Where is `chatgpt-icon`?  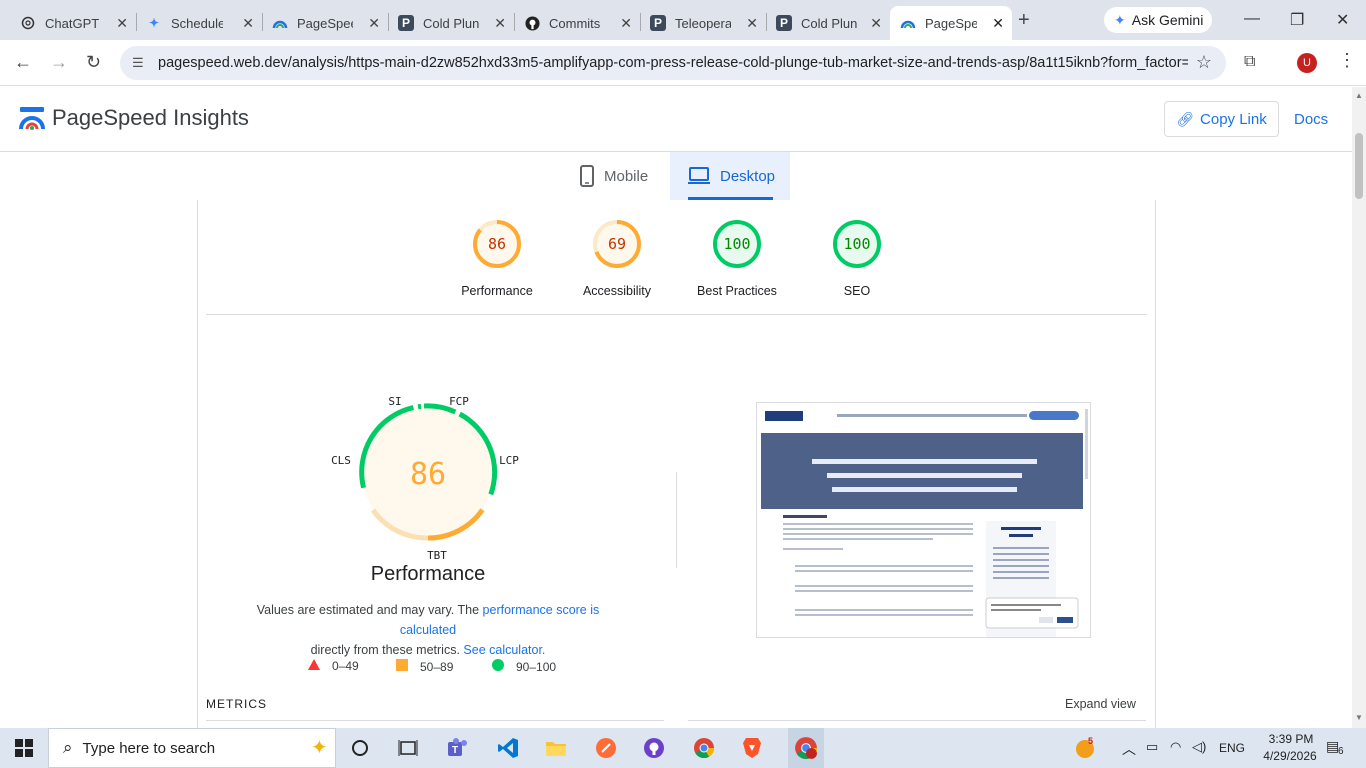
chatgpt-icon is located at coordinates (28, 23).